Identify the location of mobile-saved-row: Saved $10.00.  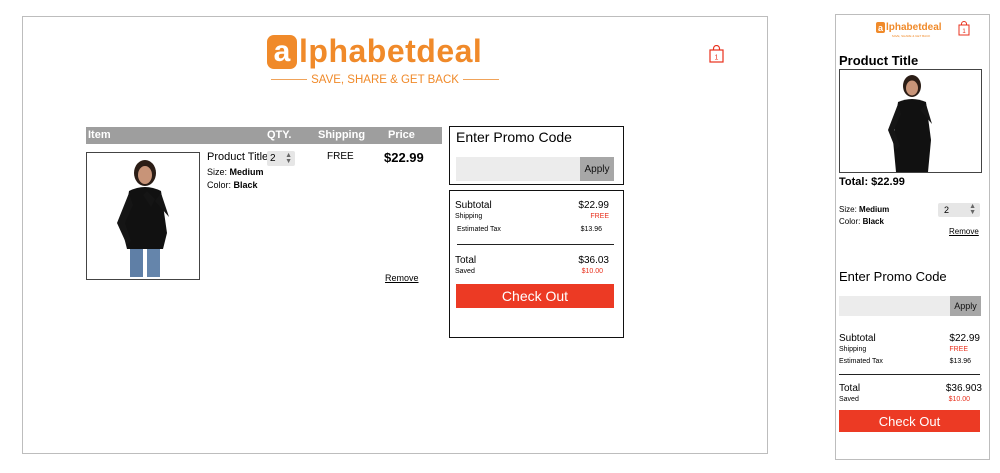
(904, 399).